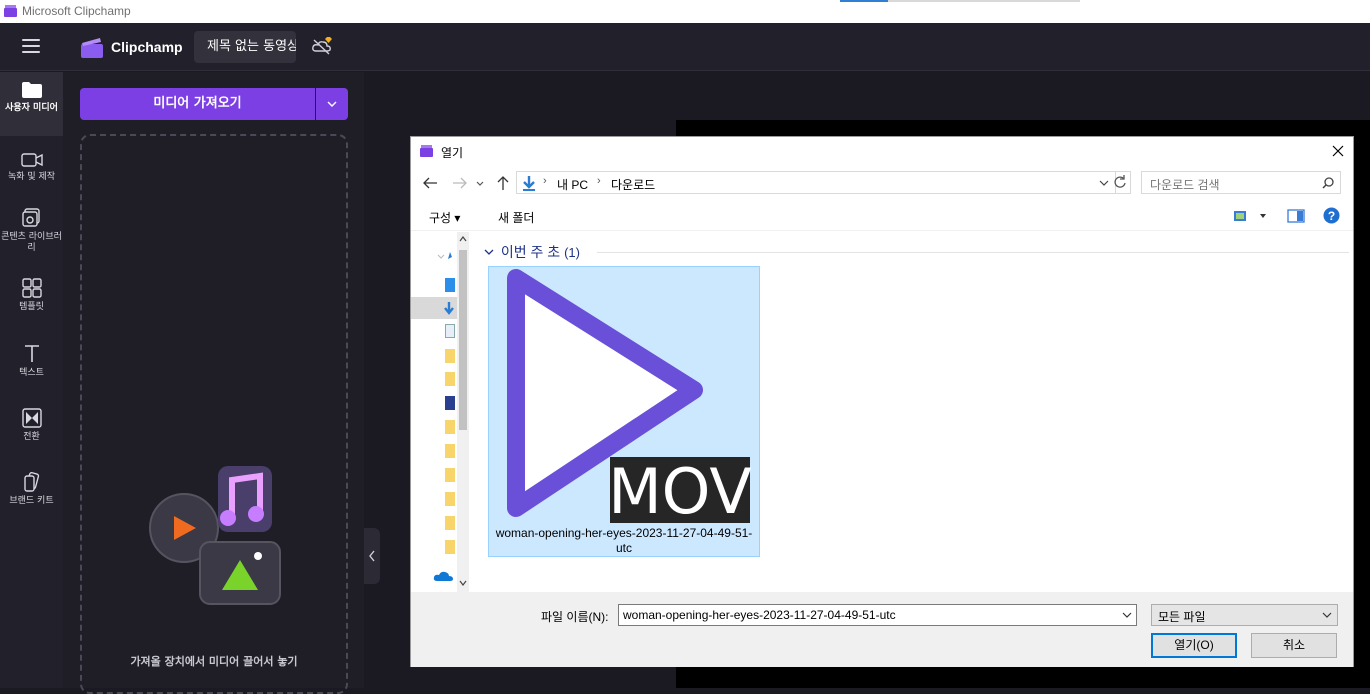 Image resolution: width=1370 pixels, height=694 pixels. I want to click on folder-icon, so click(31, 90).